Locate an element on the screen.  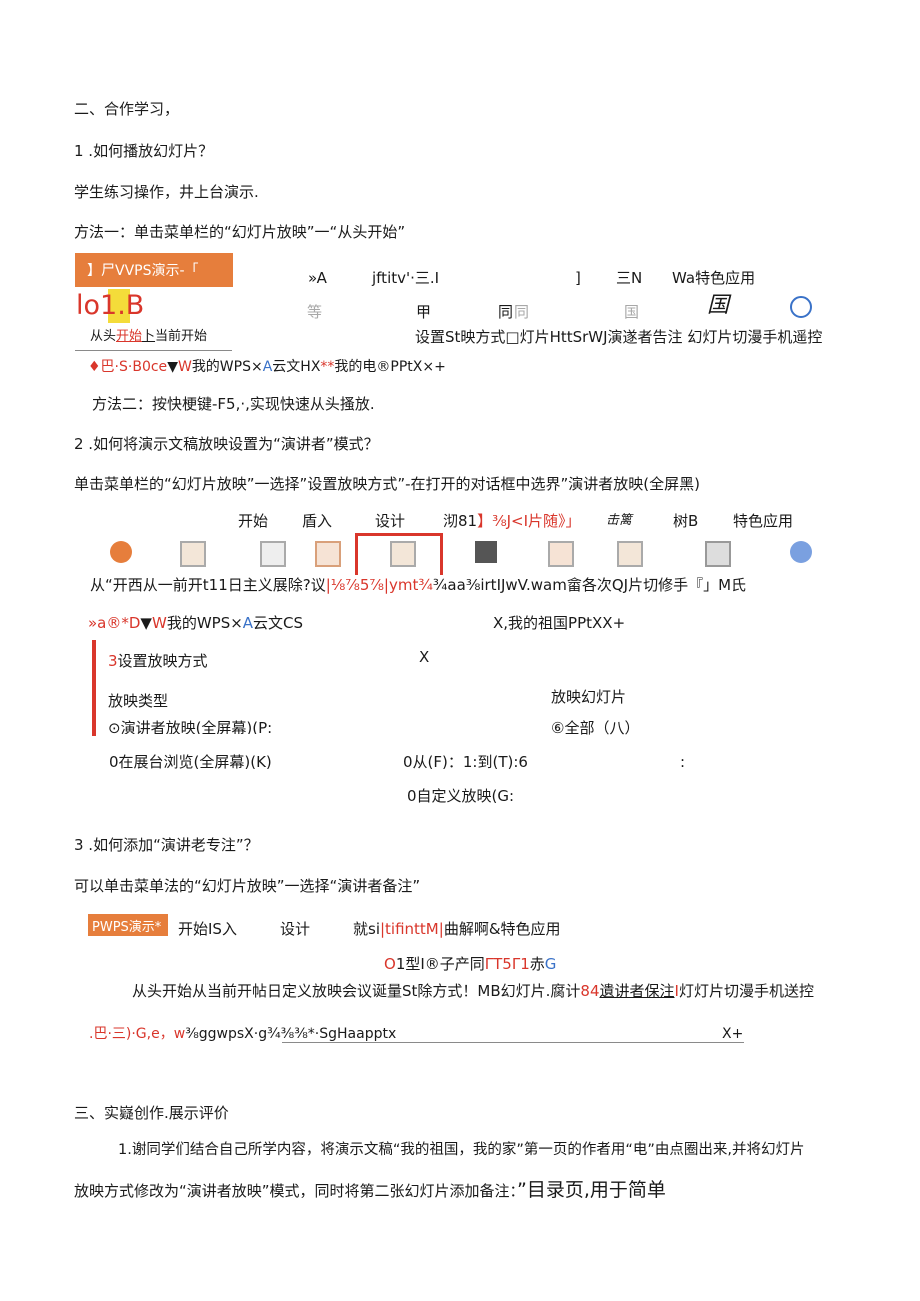
tab-start-insert: 开始IS入 is located at coordinates (207, 929).